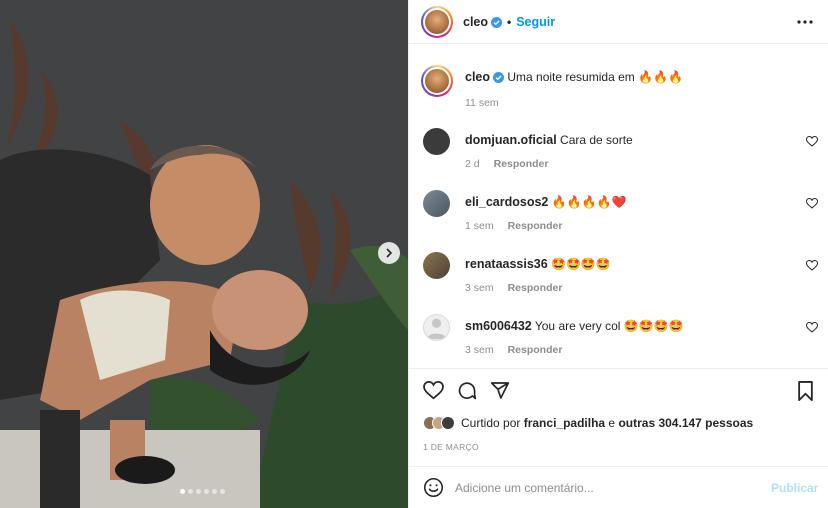 This screenshot has height=508, width=828. Describe the element at coordinates (564, 423) in the screenshot. I see `liker-username: franci_padilha` at that location.